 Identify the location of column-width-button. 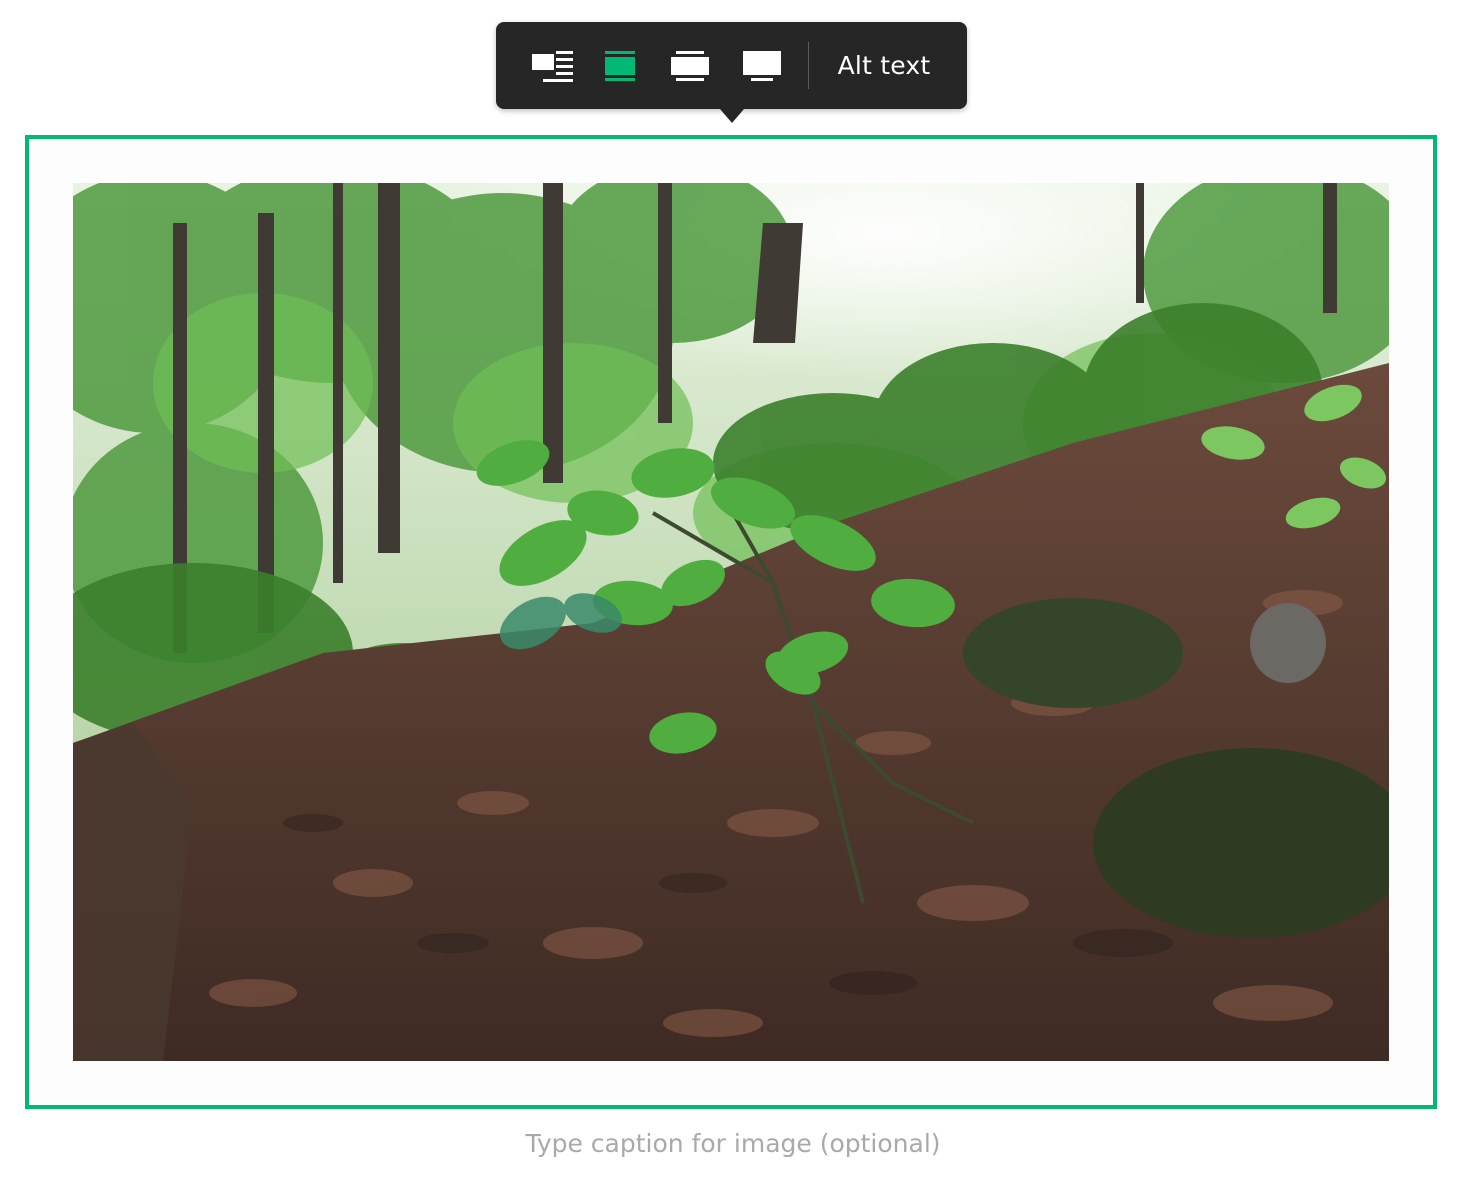
(620, 66).